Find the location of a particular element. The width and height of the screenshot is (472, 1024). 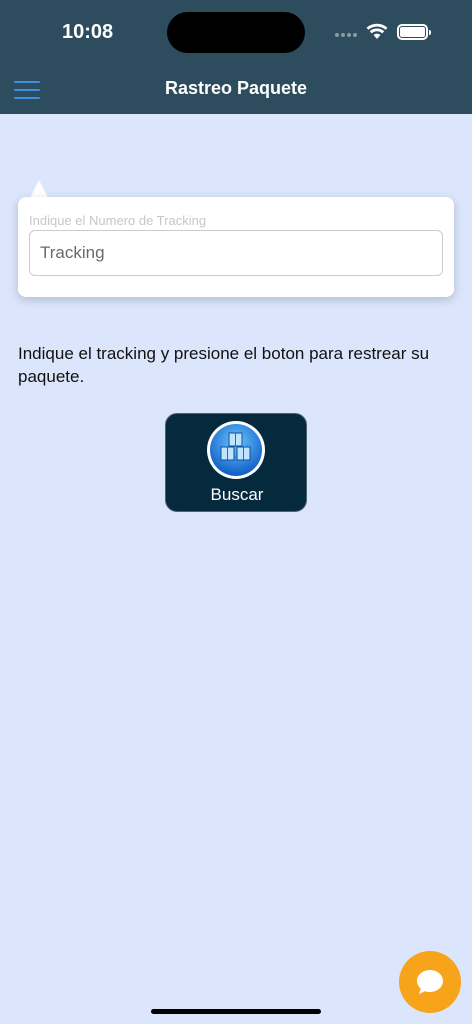

wifi-icon is located at coordinates (377, 31).